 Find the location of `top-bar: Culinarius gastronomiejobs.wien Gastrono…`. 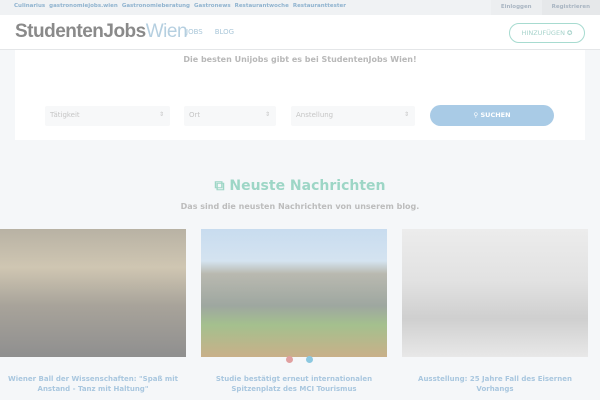

top-bar: Culinarius gastronomiejobs.wien Gastrono… is located at coordinates (300, 7).